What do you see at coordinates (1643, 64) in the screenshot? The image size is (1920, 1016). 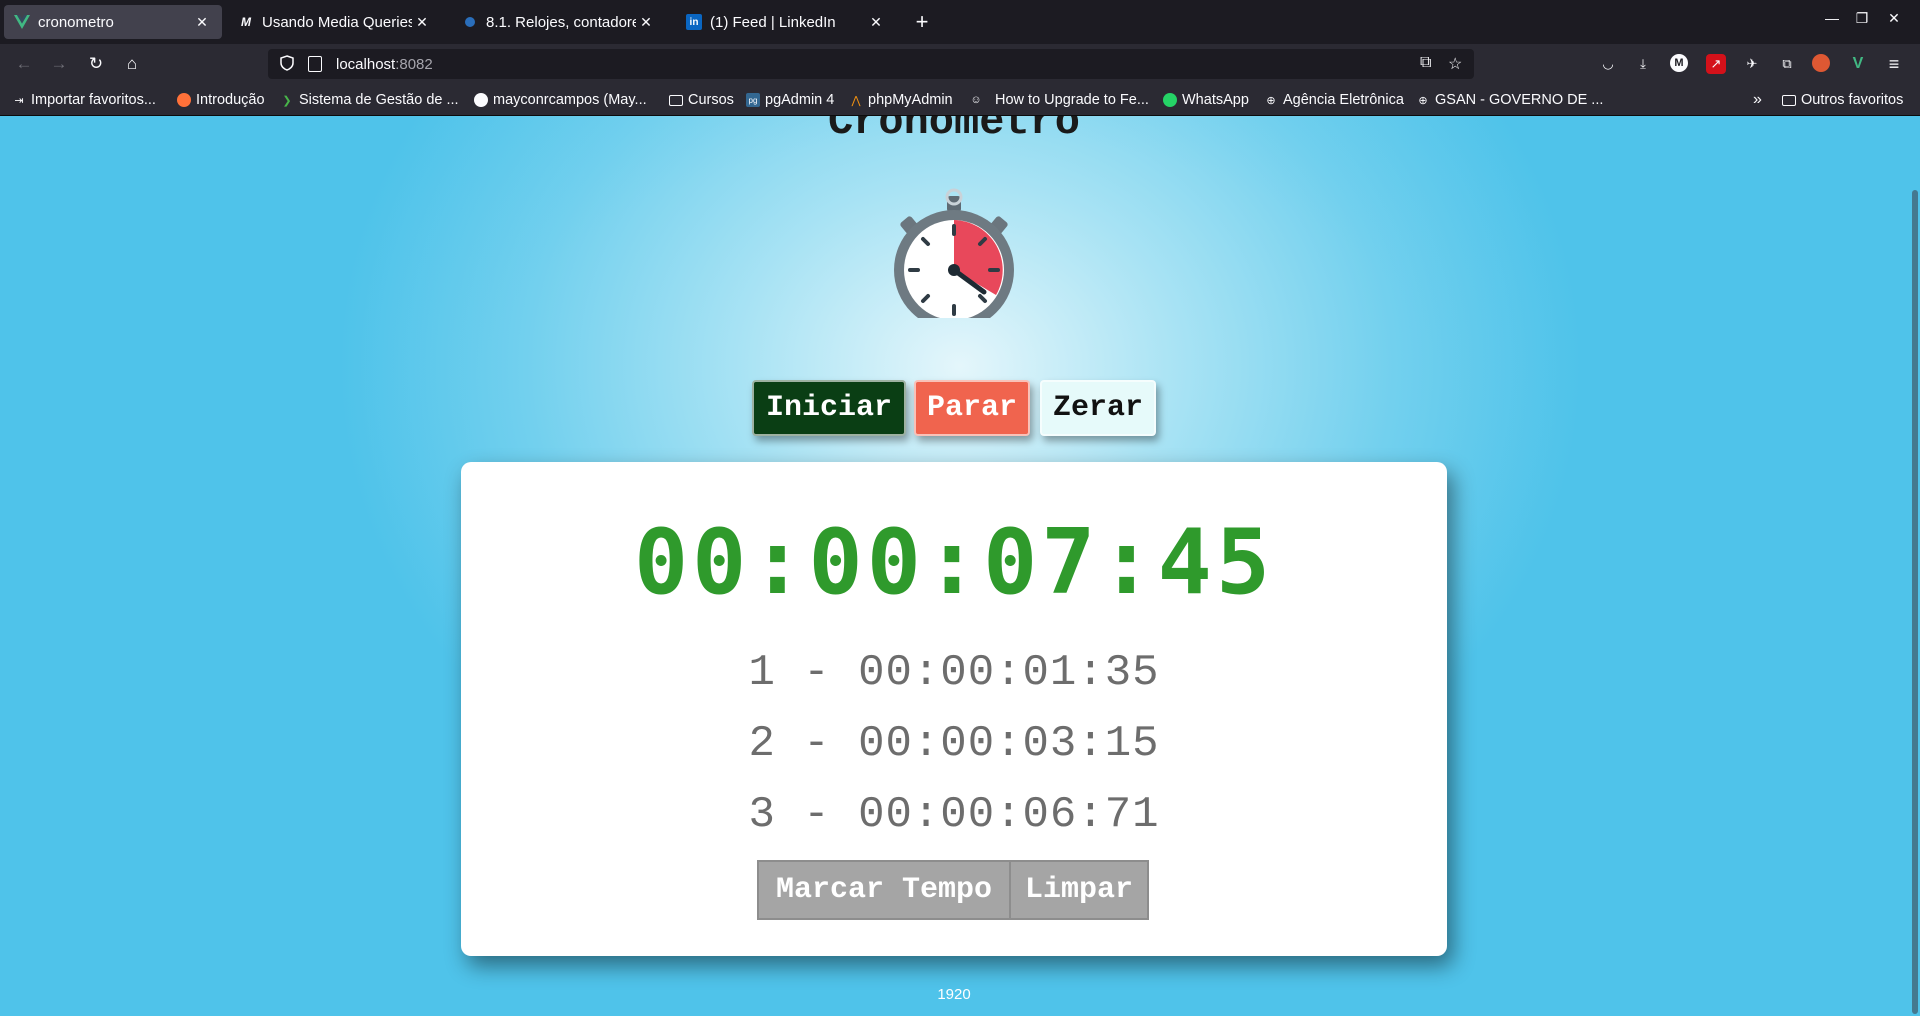 I see `download-icon: ⤓` at bounding box center [1643, 64].